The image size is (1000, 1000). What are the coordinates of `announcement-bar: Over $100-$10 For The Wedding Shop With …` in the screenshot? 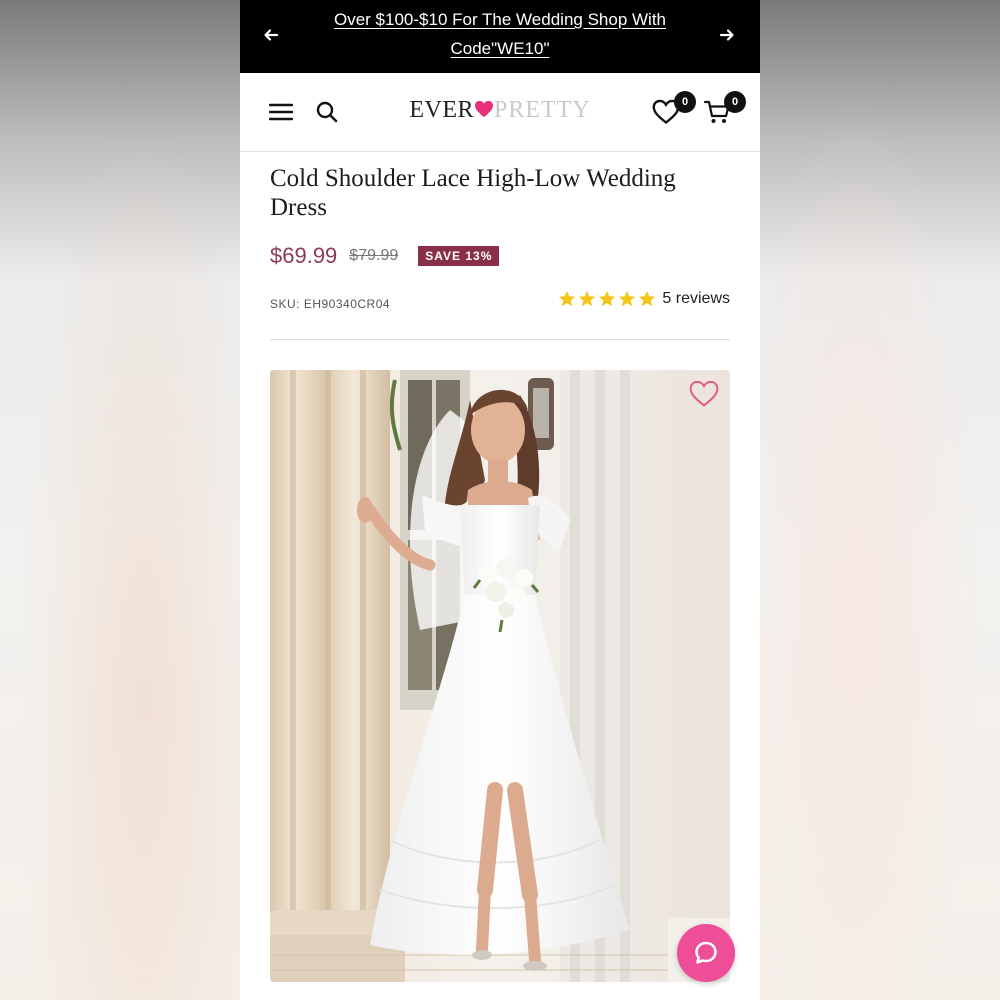 It's located at (500, 36).